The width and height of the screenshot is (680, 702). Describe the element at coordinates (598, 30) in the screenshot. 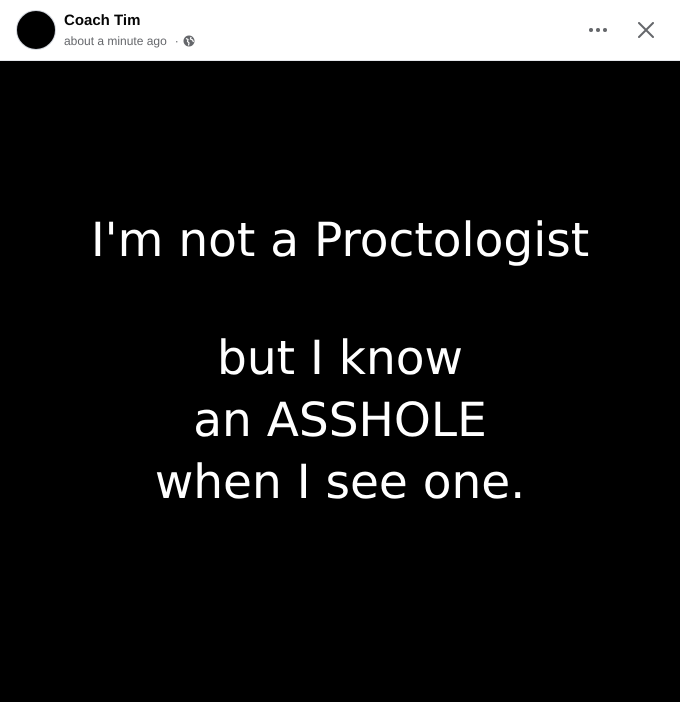

I see `more-icon` at that location.